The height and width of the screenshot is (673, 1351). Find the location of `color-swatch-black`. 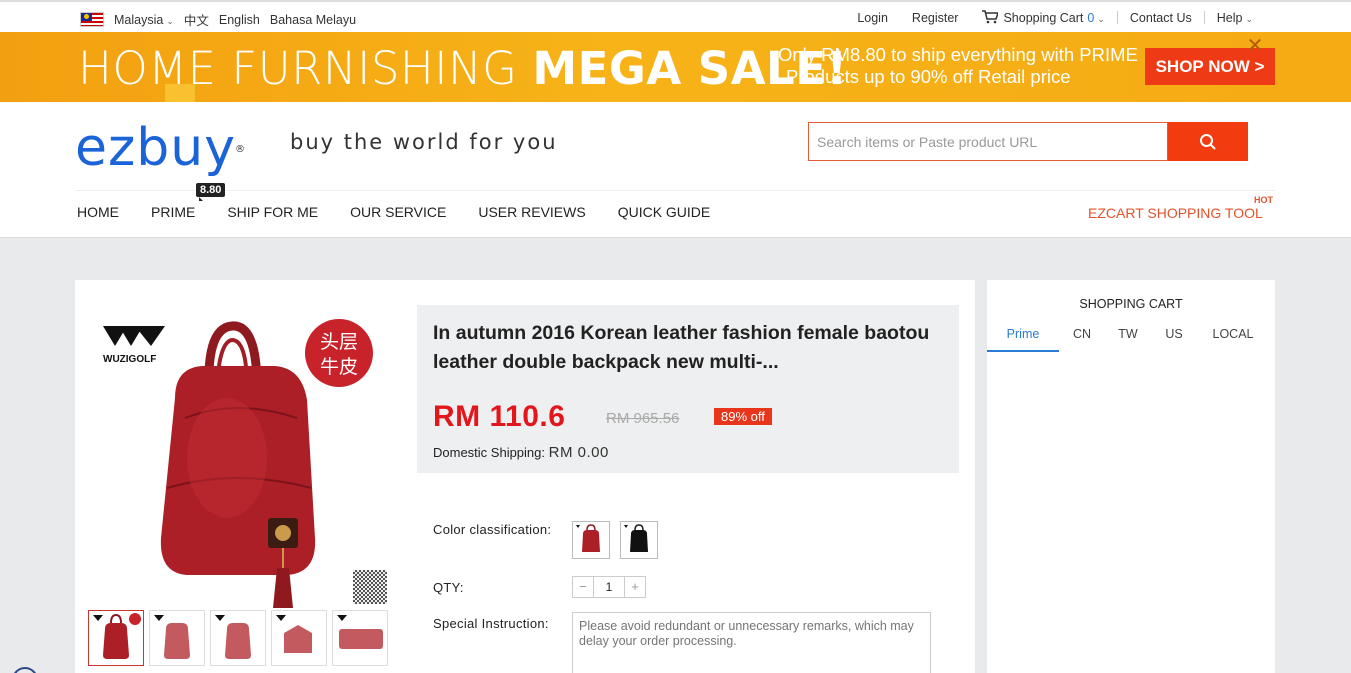

color-swatch-black is located at coordinates (639, 540).